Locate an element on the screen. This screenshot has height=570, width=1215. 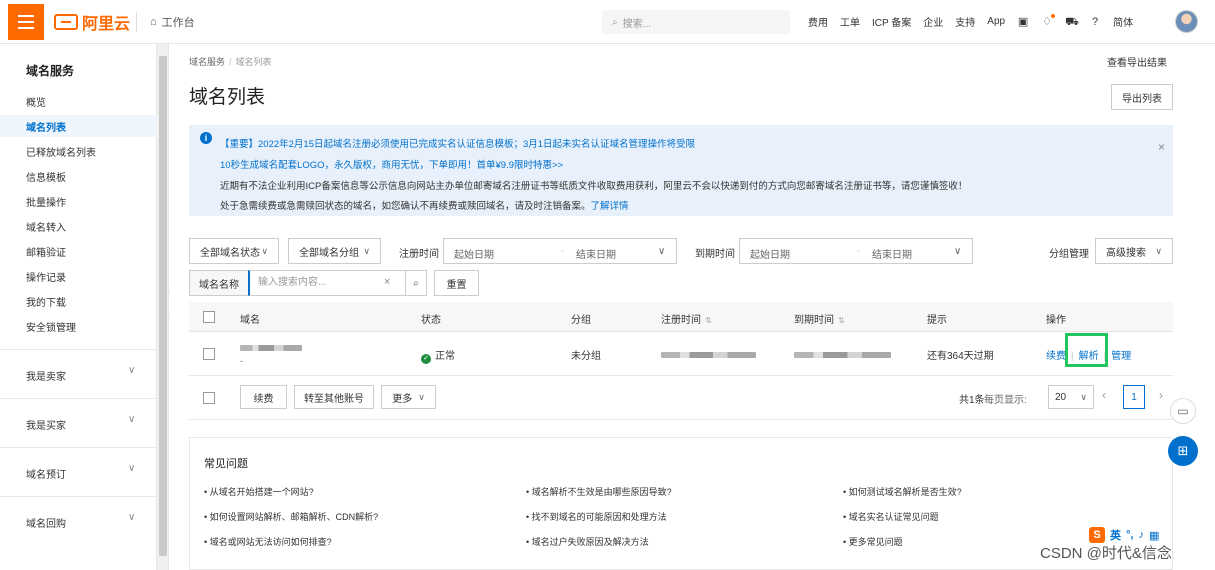
renew-link: 续费 is located at coordinates (1056, 356).